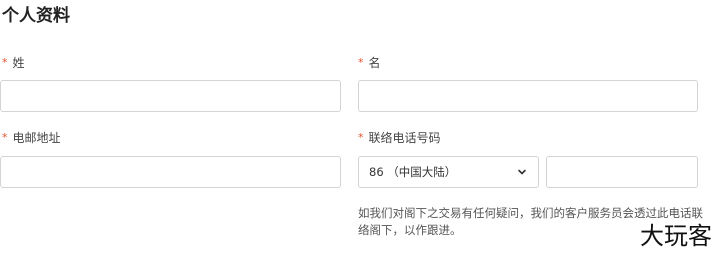 The height and width of the screenshot is (254, 718). Describe the element at coordinates (170, 172) in the screenshot. I see `email-input` at that location.